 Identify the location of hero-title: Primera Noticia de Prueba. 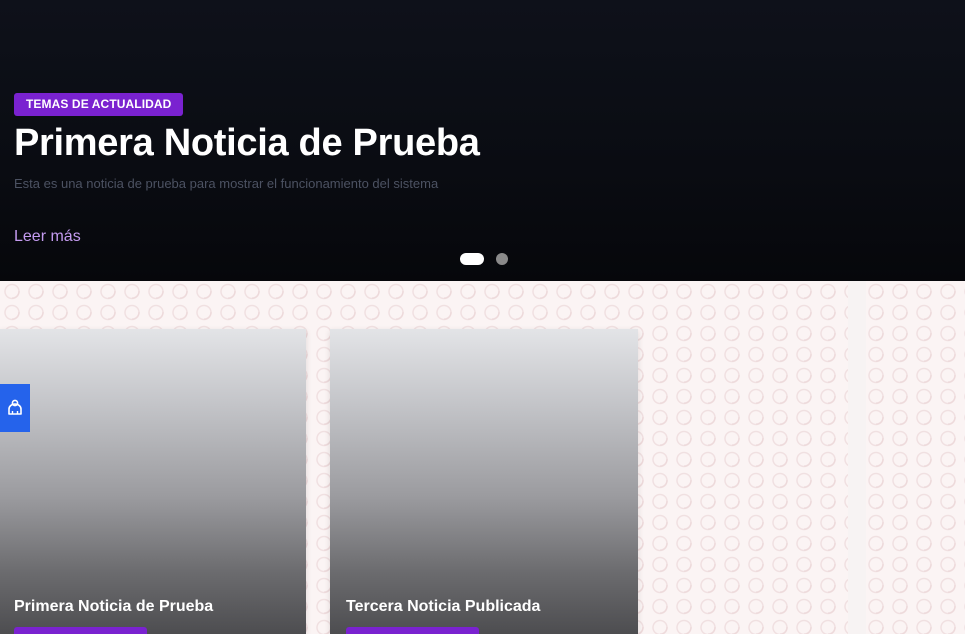
(247, 143).